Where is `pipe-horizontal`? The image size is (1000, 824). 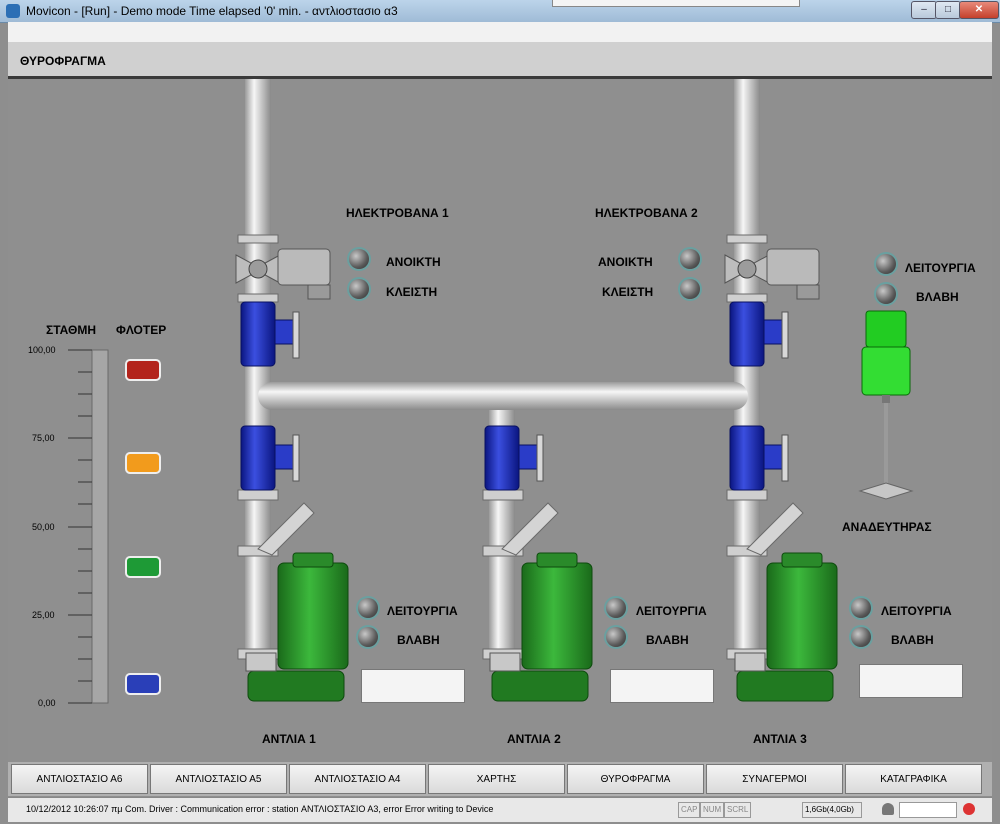 pipe-horizontal is located at coordinates (503, 396).